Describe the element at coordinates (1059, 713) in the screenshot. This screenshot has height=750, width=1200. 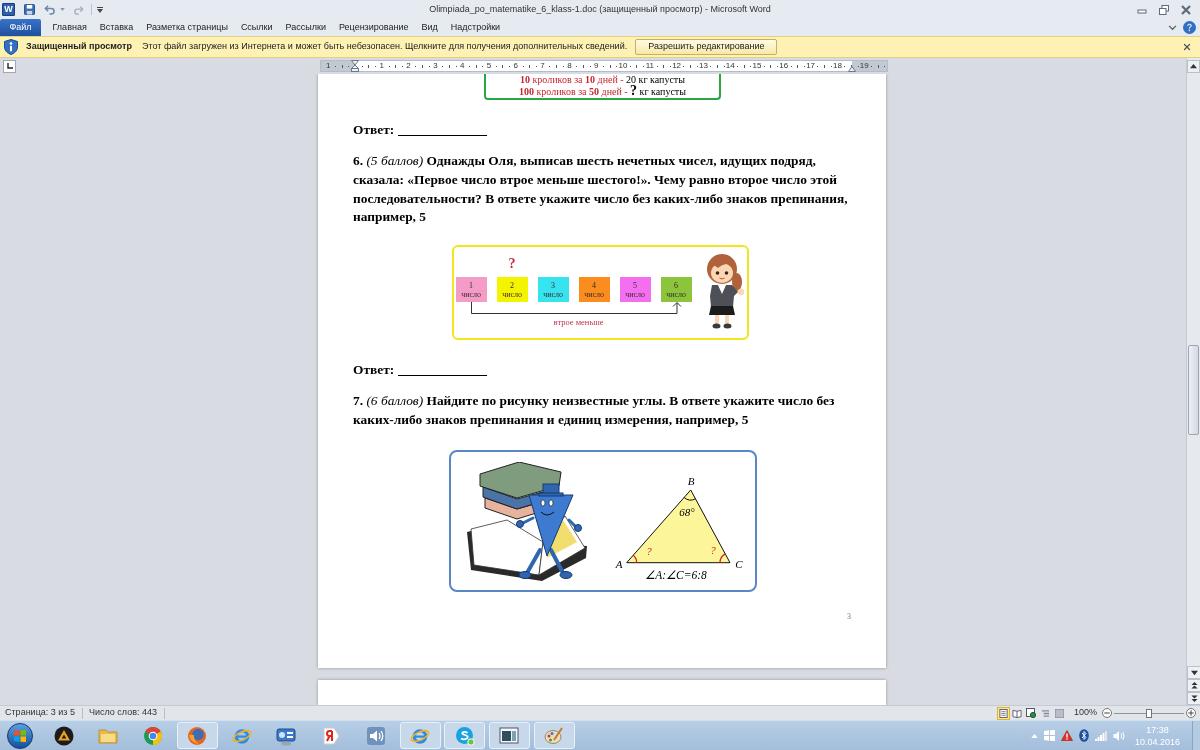
I see `draft-icon` at that location.